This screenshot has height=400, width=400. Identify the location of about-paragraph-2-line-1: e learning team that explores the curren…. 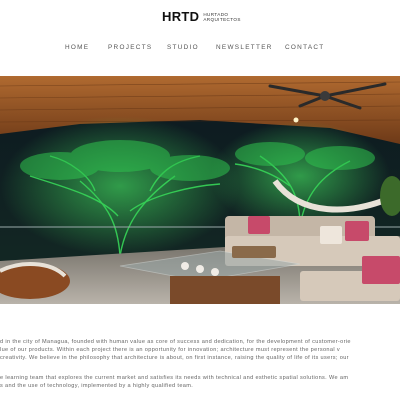
(174, 378).